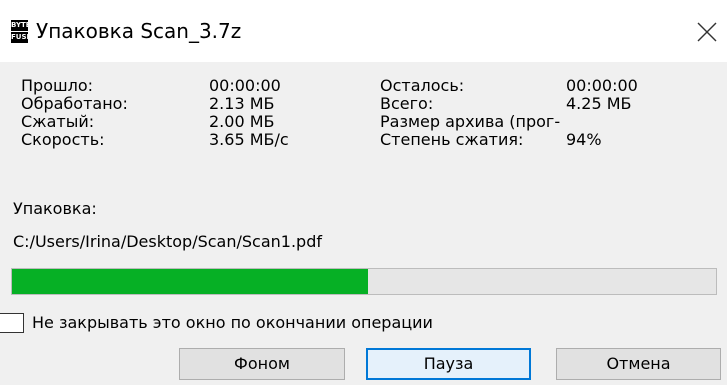 The height and width of the screenshot is (385, 727). I want to click on remaining-value: 00:00:00, so click(602, 85).